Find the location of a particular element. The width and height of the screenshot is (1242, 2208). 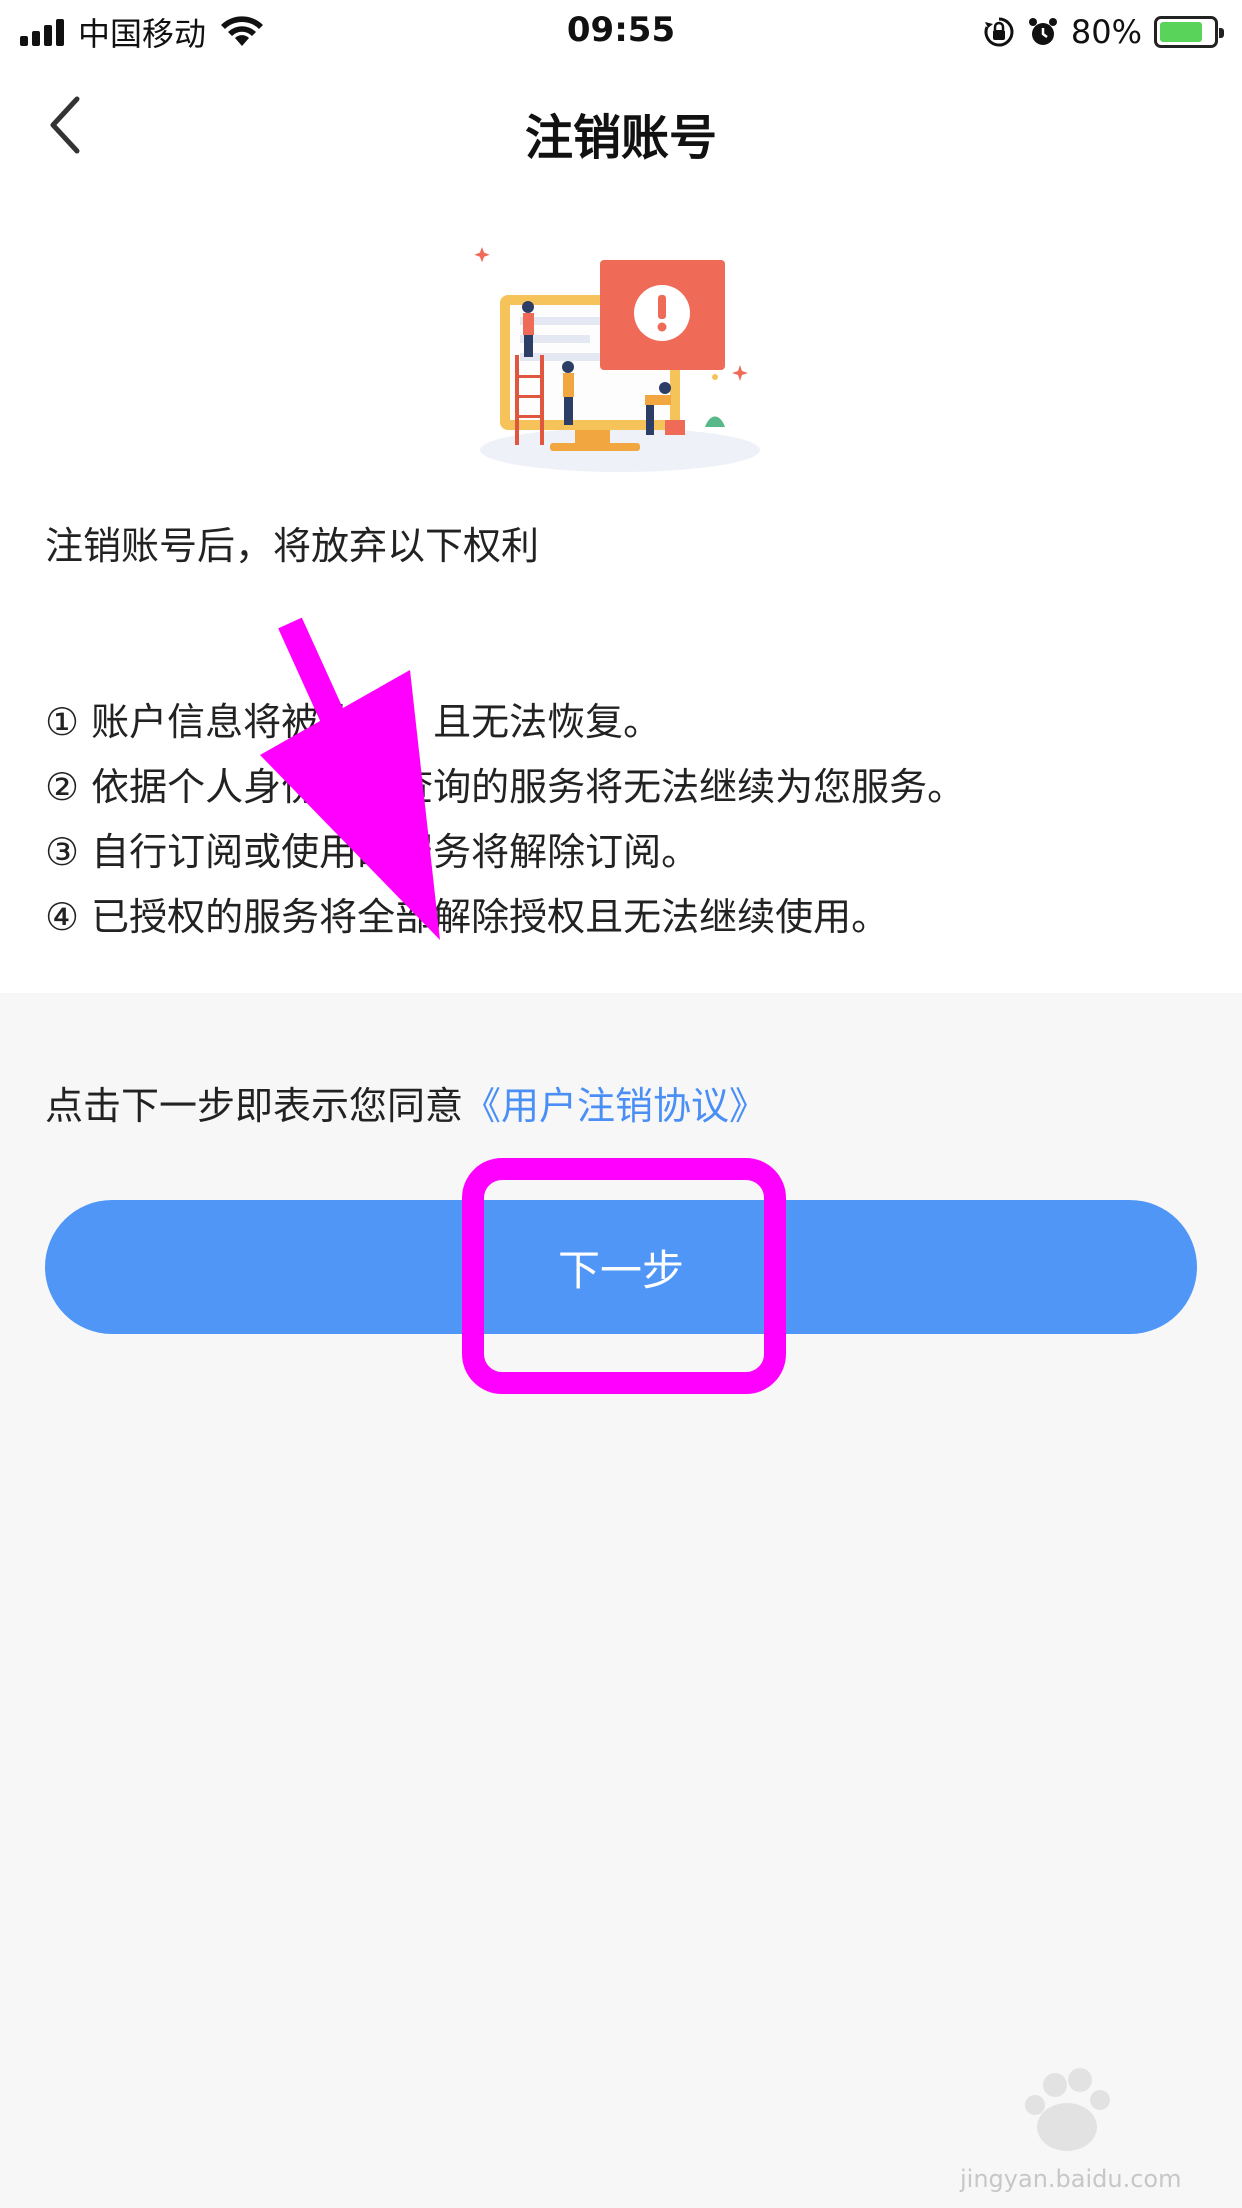

warning-illustration is located at coordinates (617, 359).